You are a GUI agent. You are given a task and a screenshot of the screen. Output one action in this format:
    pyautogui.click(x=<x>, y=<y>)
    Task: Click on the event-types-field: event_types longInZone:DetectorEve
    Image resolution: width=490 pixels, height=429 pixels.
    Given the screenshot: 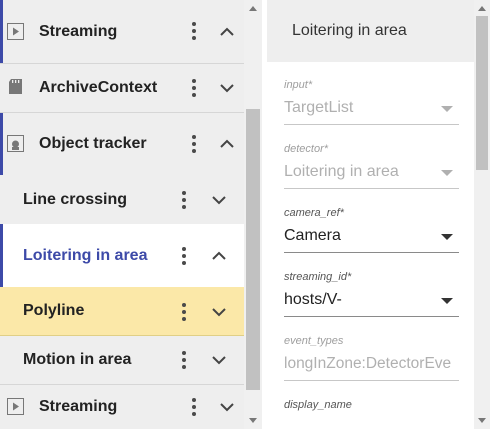 What is the action you would take?
    pyautogui.click(x=371, y=359)
    